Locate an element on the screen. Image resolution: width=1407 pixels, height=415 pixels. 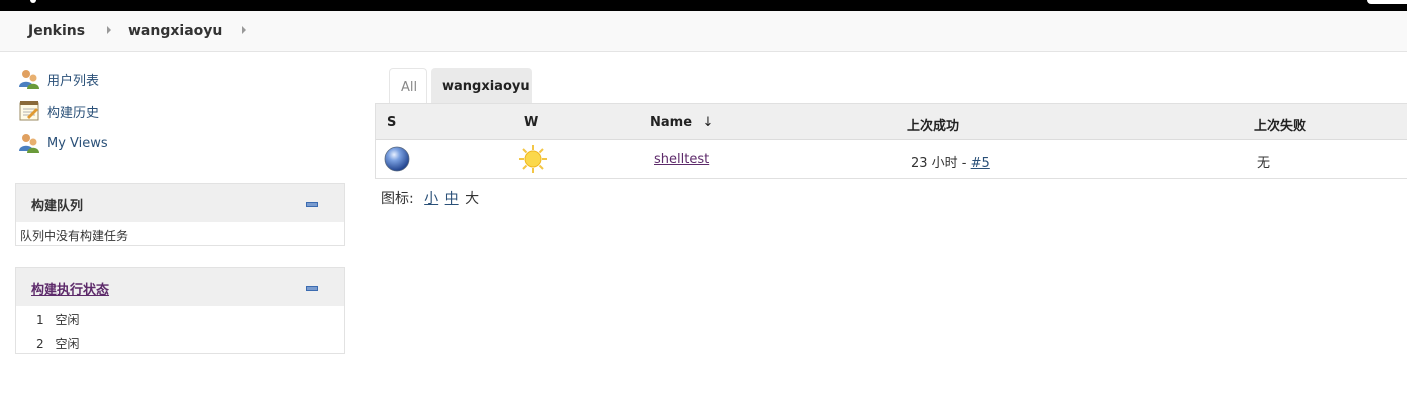
tab-active-label: wangxiaoyu is located at coordinates (486, 86).